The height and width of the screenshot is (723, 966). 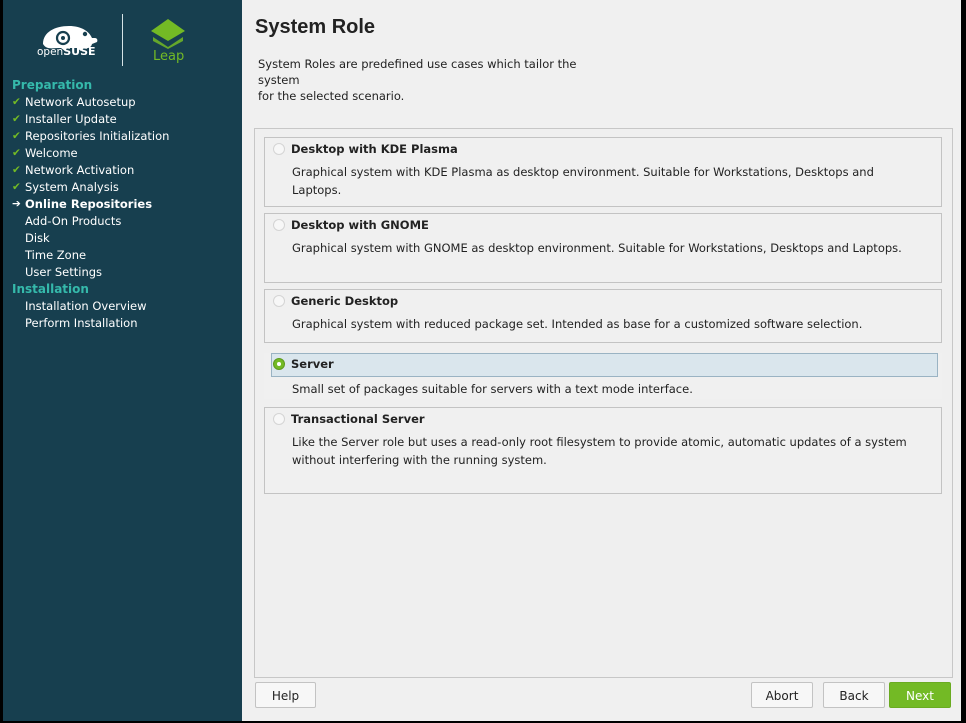 I want to click on step-repositories-initialization: ✔ Repositories Initialization, so click(x=91, y=136).